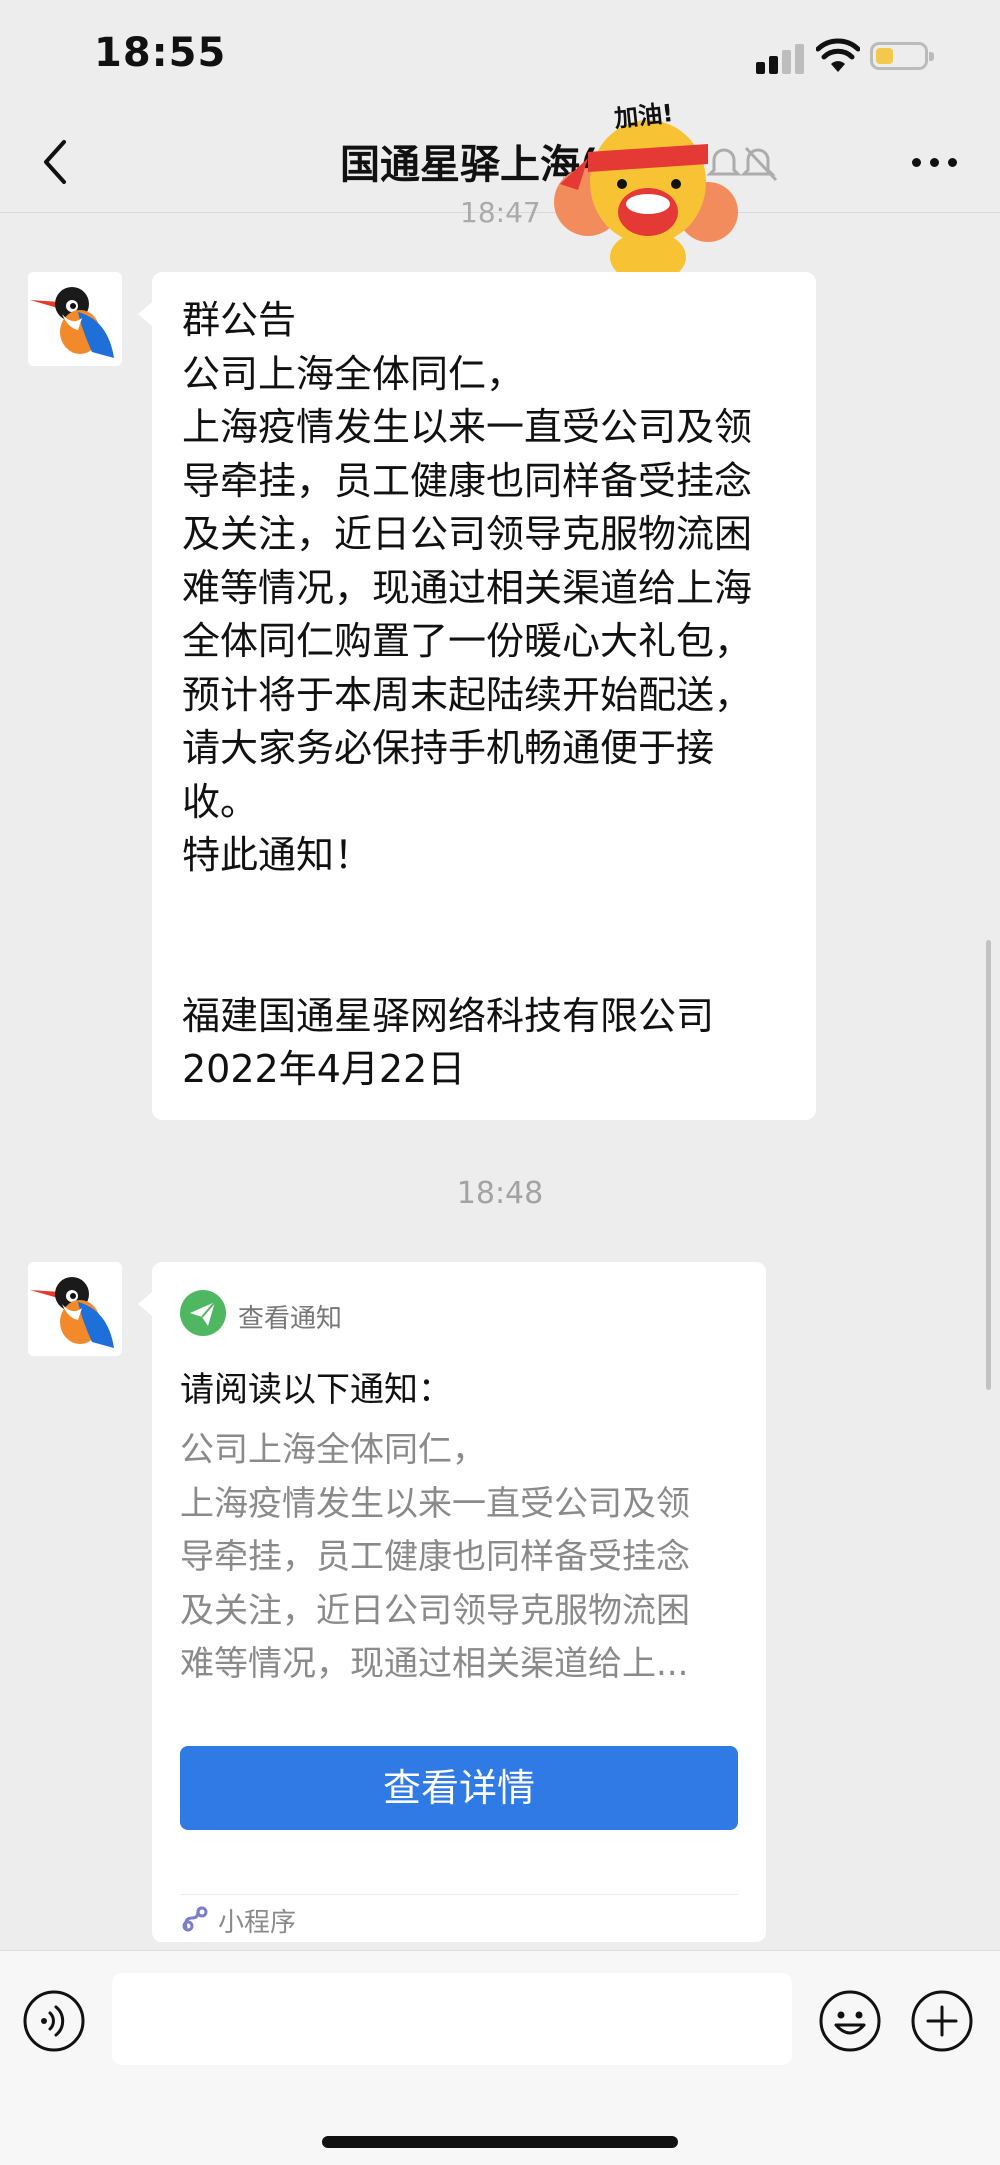 This screenshot has width=1000, height=2165. I want to click on status-time: 18:55, so click(160, 53).